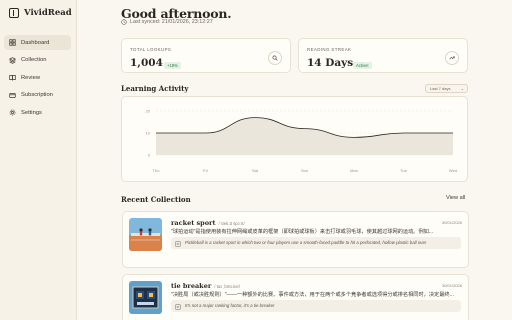  I want to click on book-icon, so click(12, 78).